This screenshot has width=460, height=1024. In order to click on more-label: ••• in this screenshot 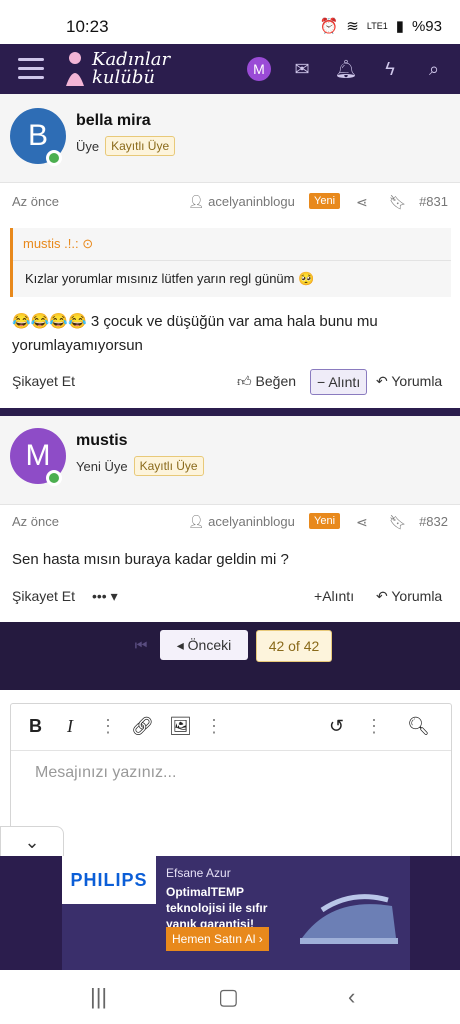, I will do `click(99, 596)`.